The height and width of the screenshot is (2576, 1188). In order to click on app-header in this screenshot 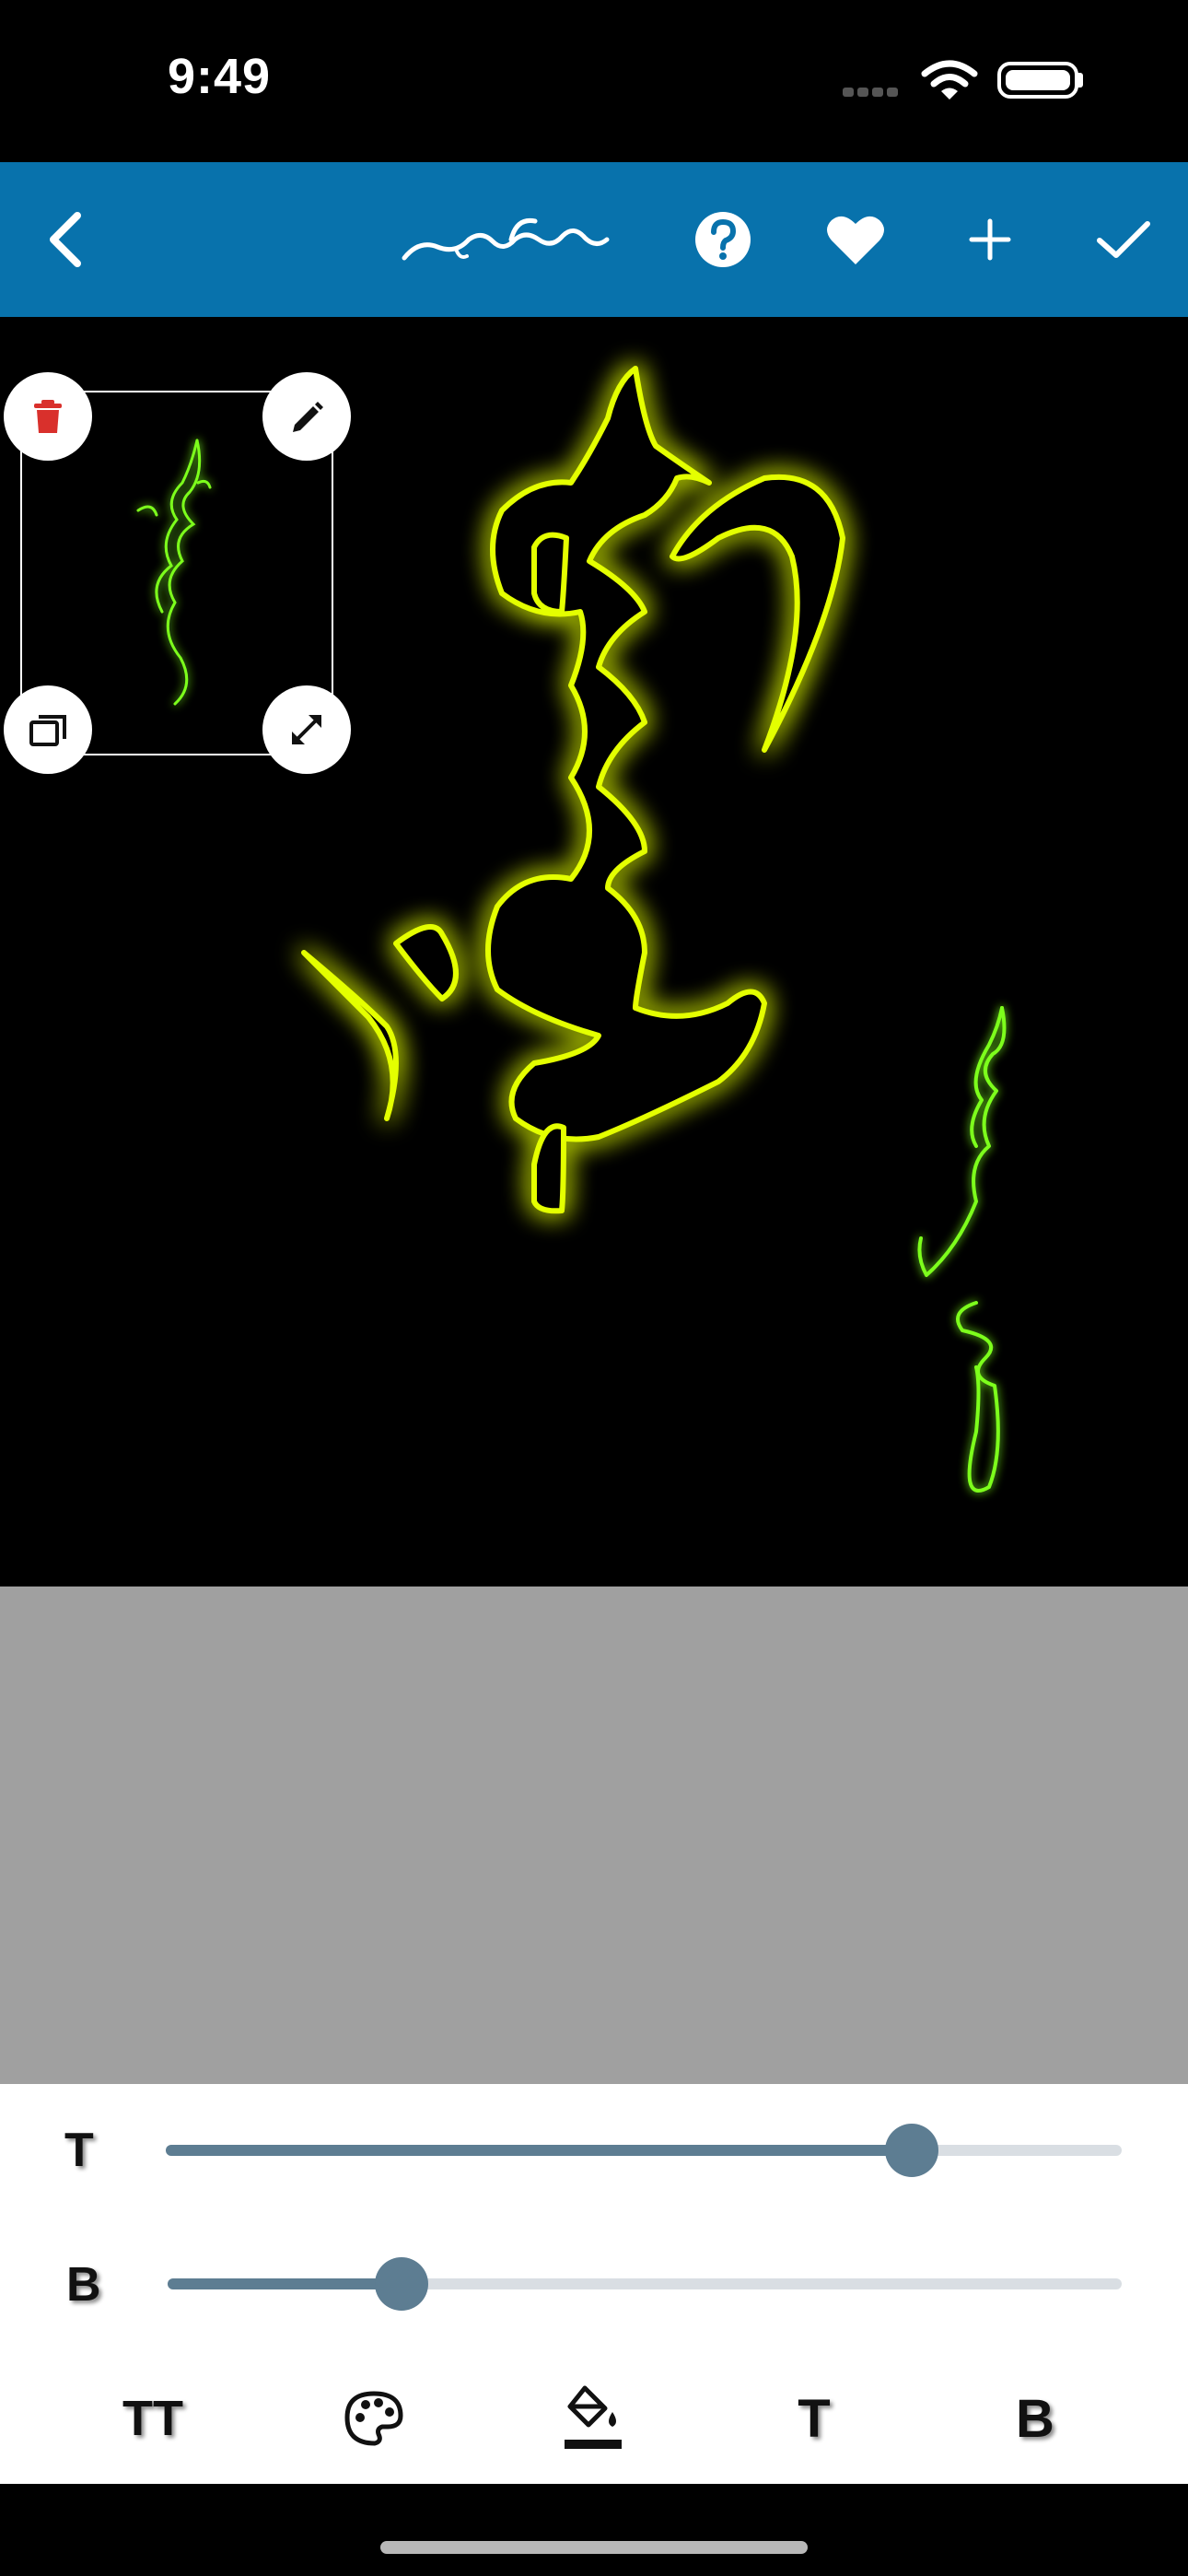, I will do `click(594, 239)`.